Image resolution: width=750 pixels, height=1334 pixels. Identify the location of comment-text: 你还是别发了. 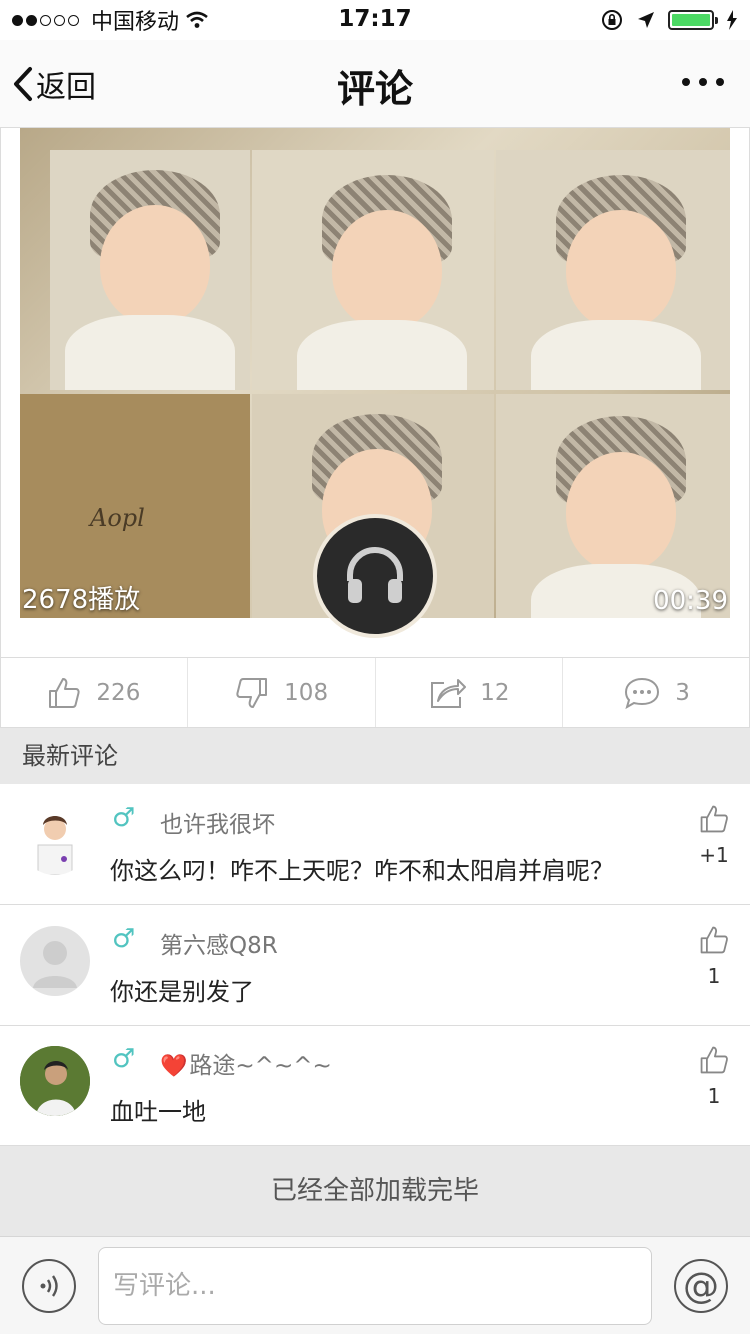
(182, 992).